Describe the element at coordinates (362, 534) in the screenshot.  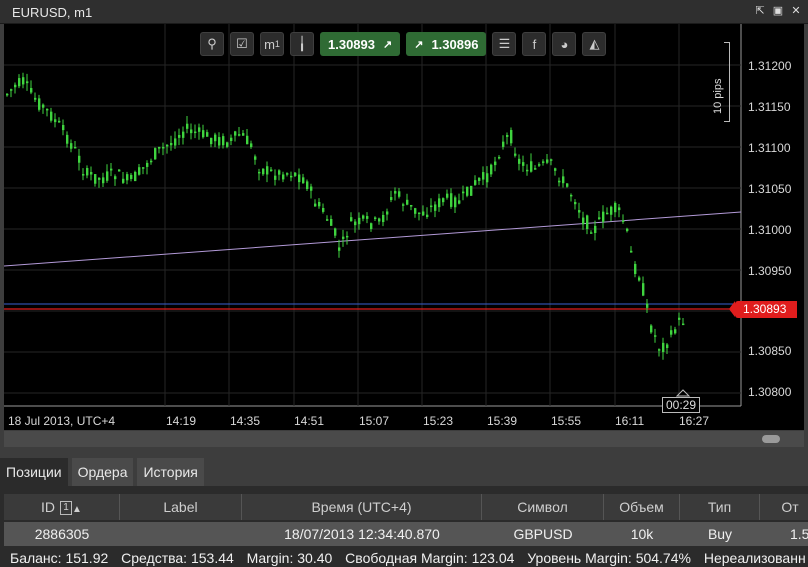
I see `cell-time: 18/07/2013 12:34:40.870` at that location.